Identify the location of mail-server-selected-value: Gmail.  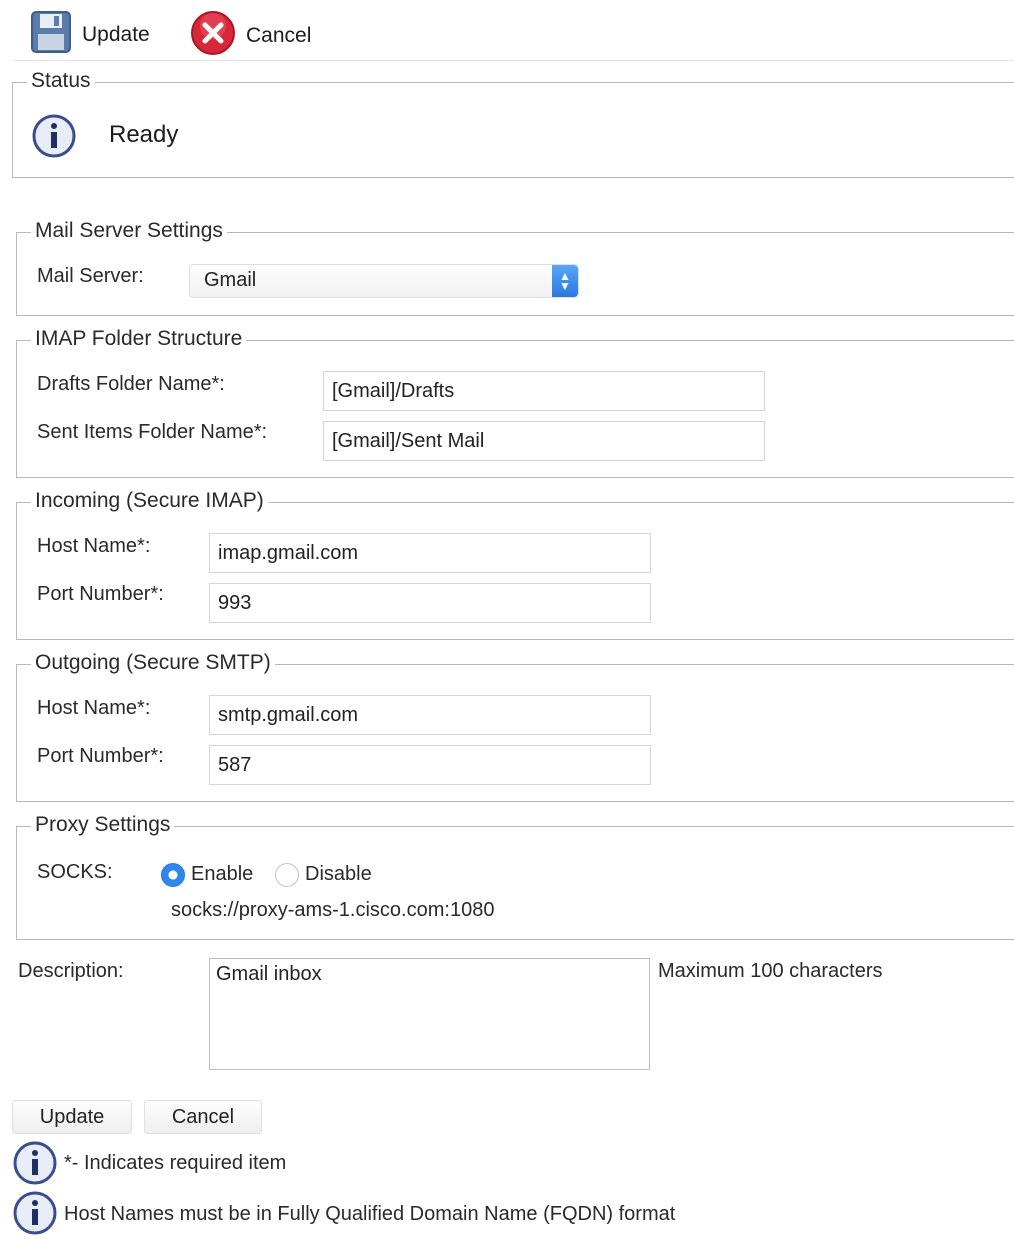
(230, 280).